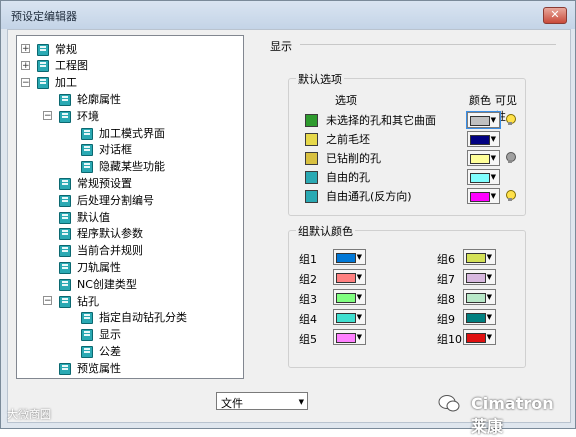  I want to click on group-color-label: 组8, so click(446, 299).